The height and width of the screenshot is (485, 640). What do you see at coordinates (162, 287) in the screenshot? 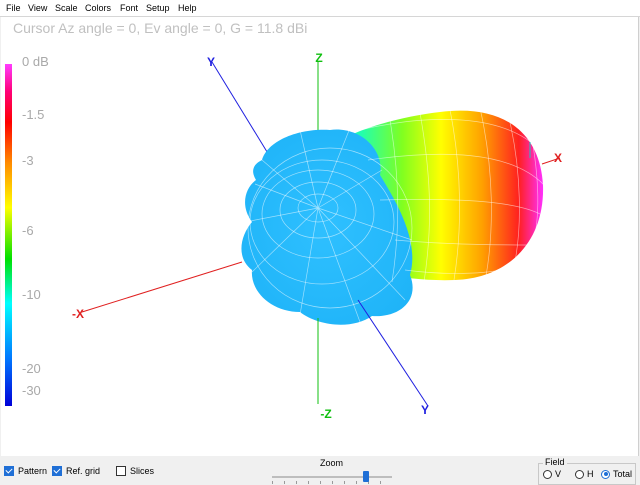
I see `x-axis-neg` at bounding box center [162, 287].